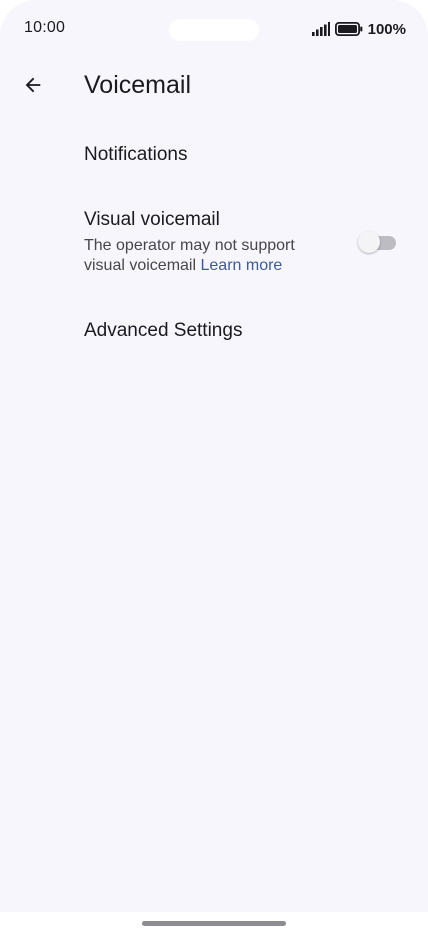 The height and width of the screenshot is (936, 428). I want to click on status-icons: 100%, so click(358, 29).